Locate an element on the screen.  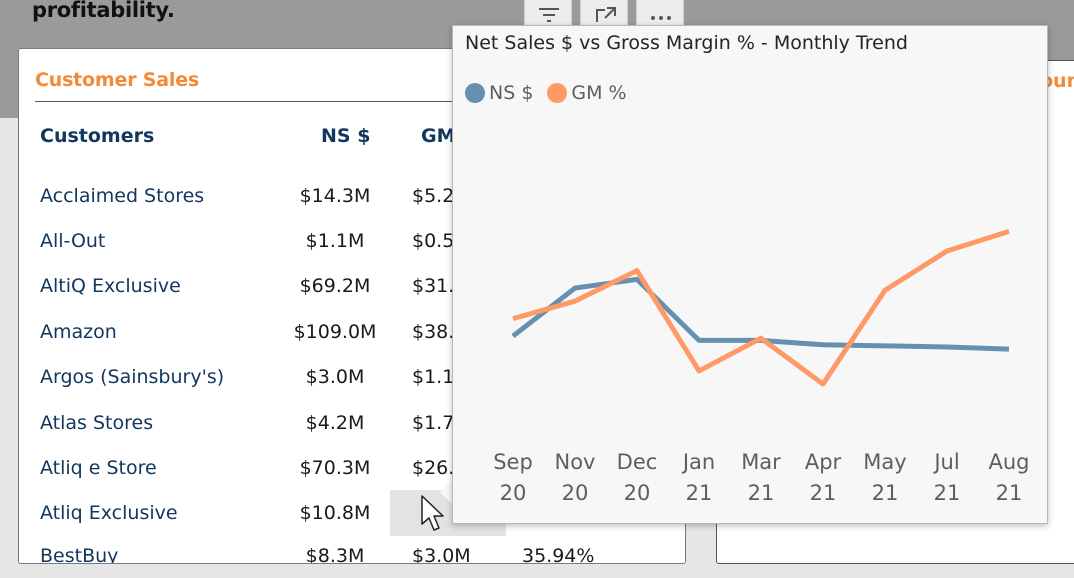
customer-name: Argos (Sainsbury's) is located at coordinates (132, 377).